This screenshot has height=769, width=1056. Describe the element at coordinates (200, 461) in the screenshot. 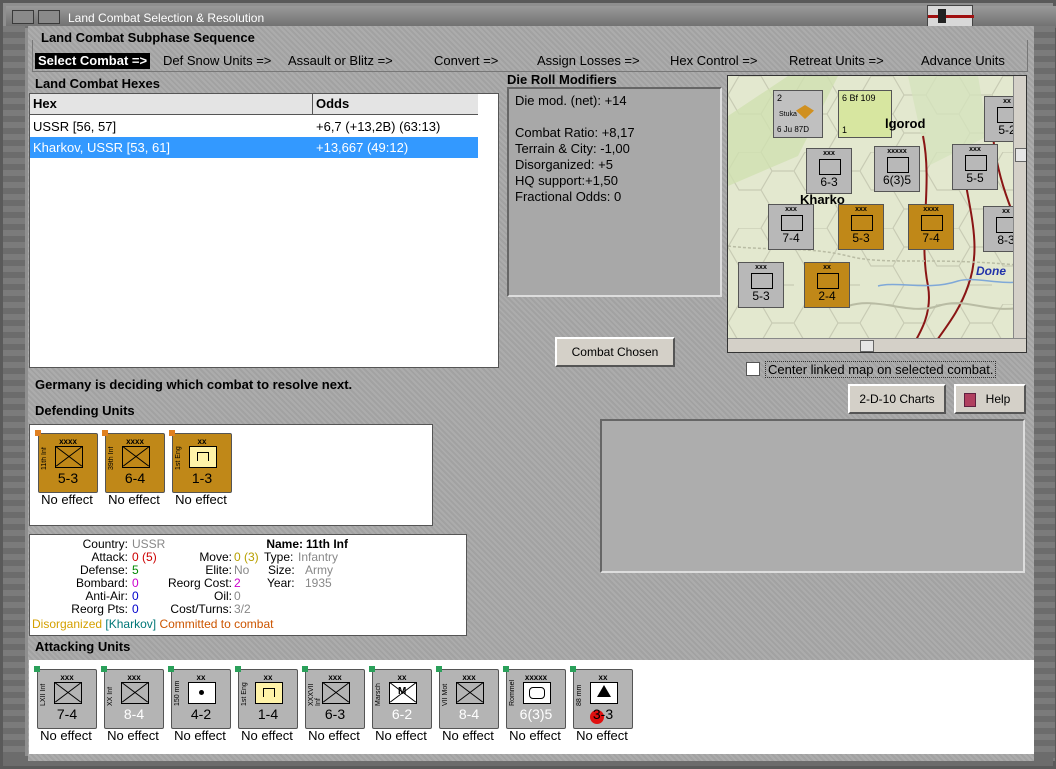

I see `unit-counter: xx 1st Eng 1-3` at that location.